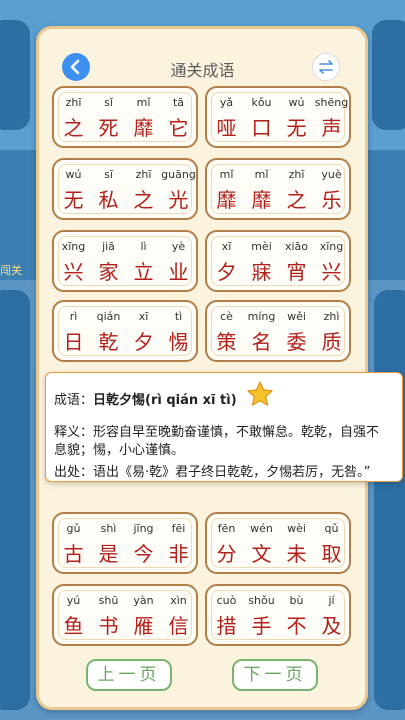 This screenshot has height=720, width=405. I want to click on idiom-card: cuò 措 shǒu 手 bù 不 jí 及, so click(278, 615).